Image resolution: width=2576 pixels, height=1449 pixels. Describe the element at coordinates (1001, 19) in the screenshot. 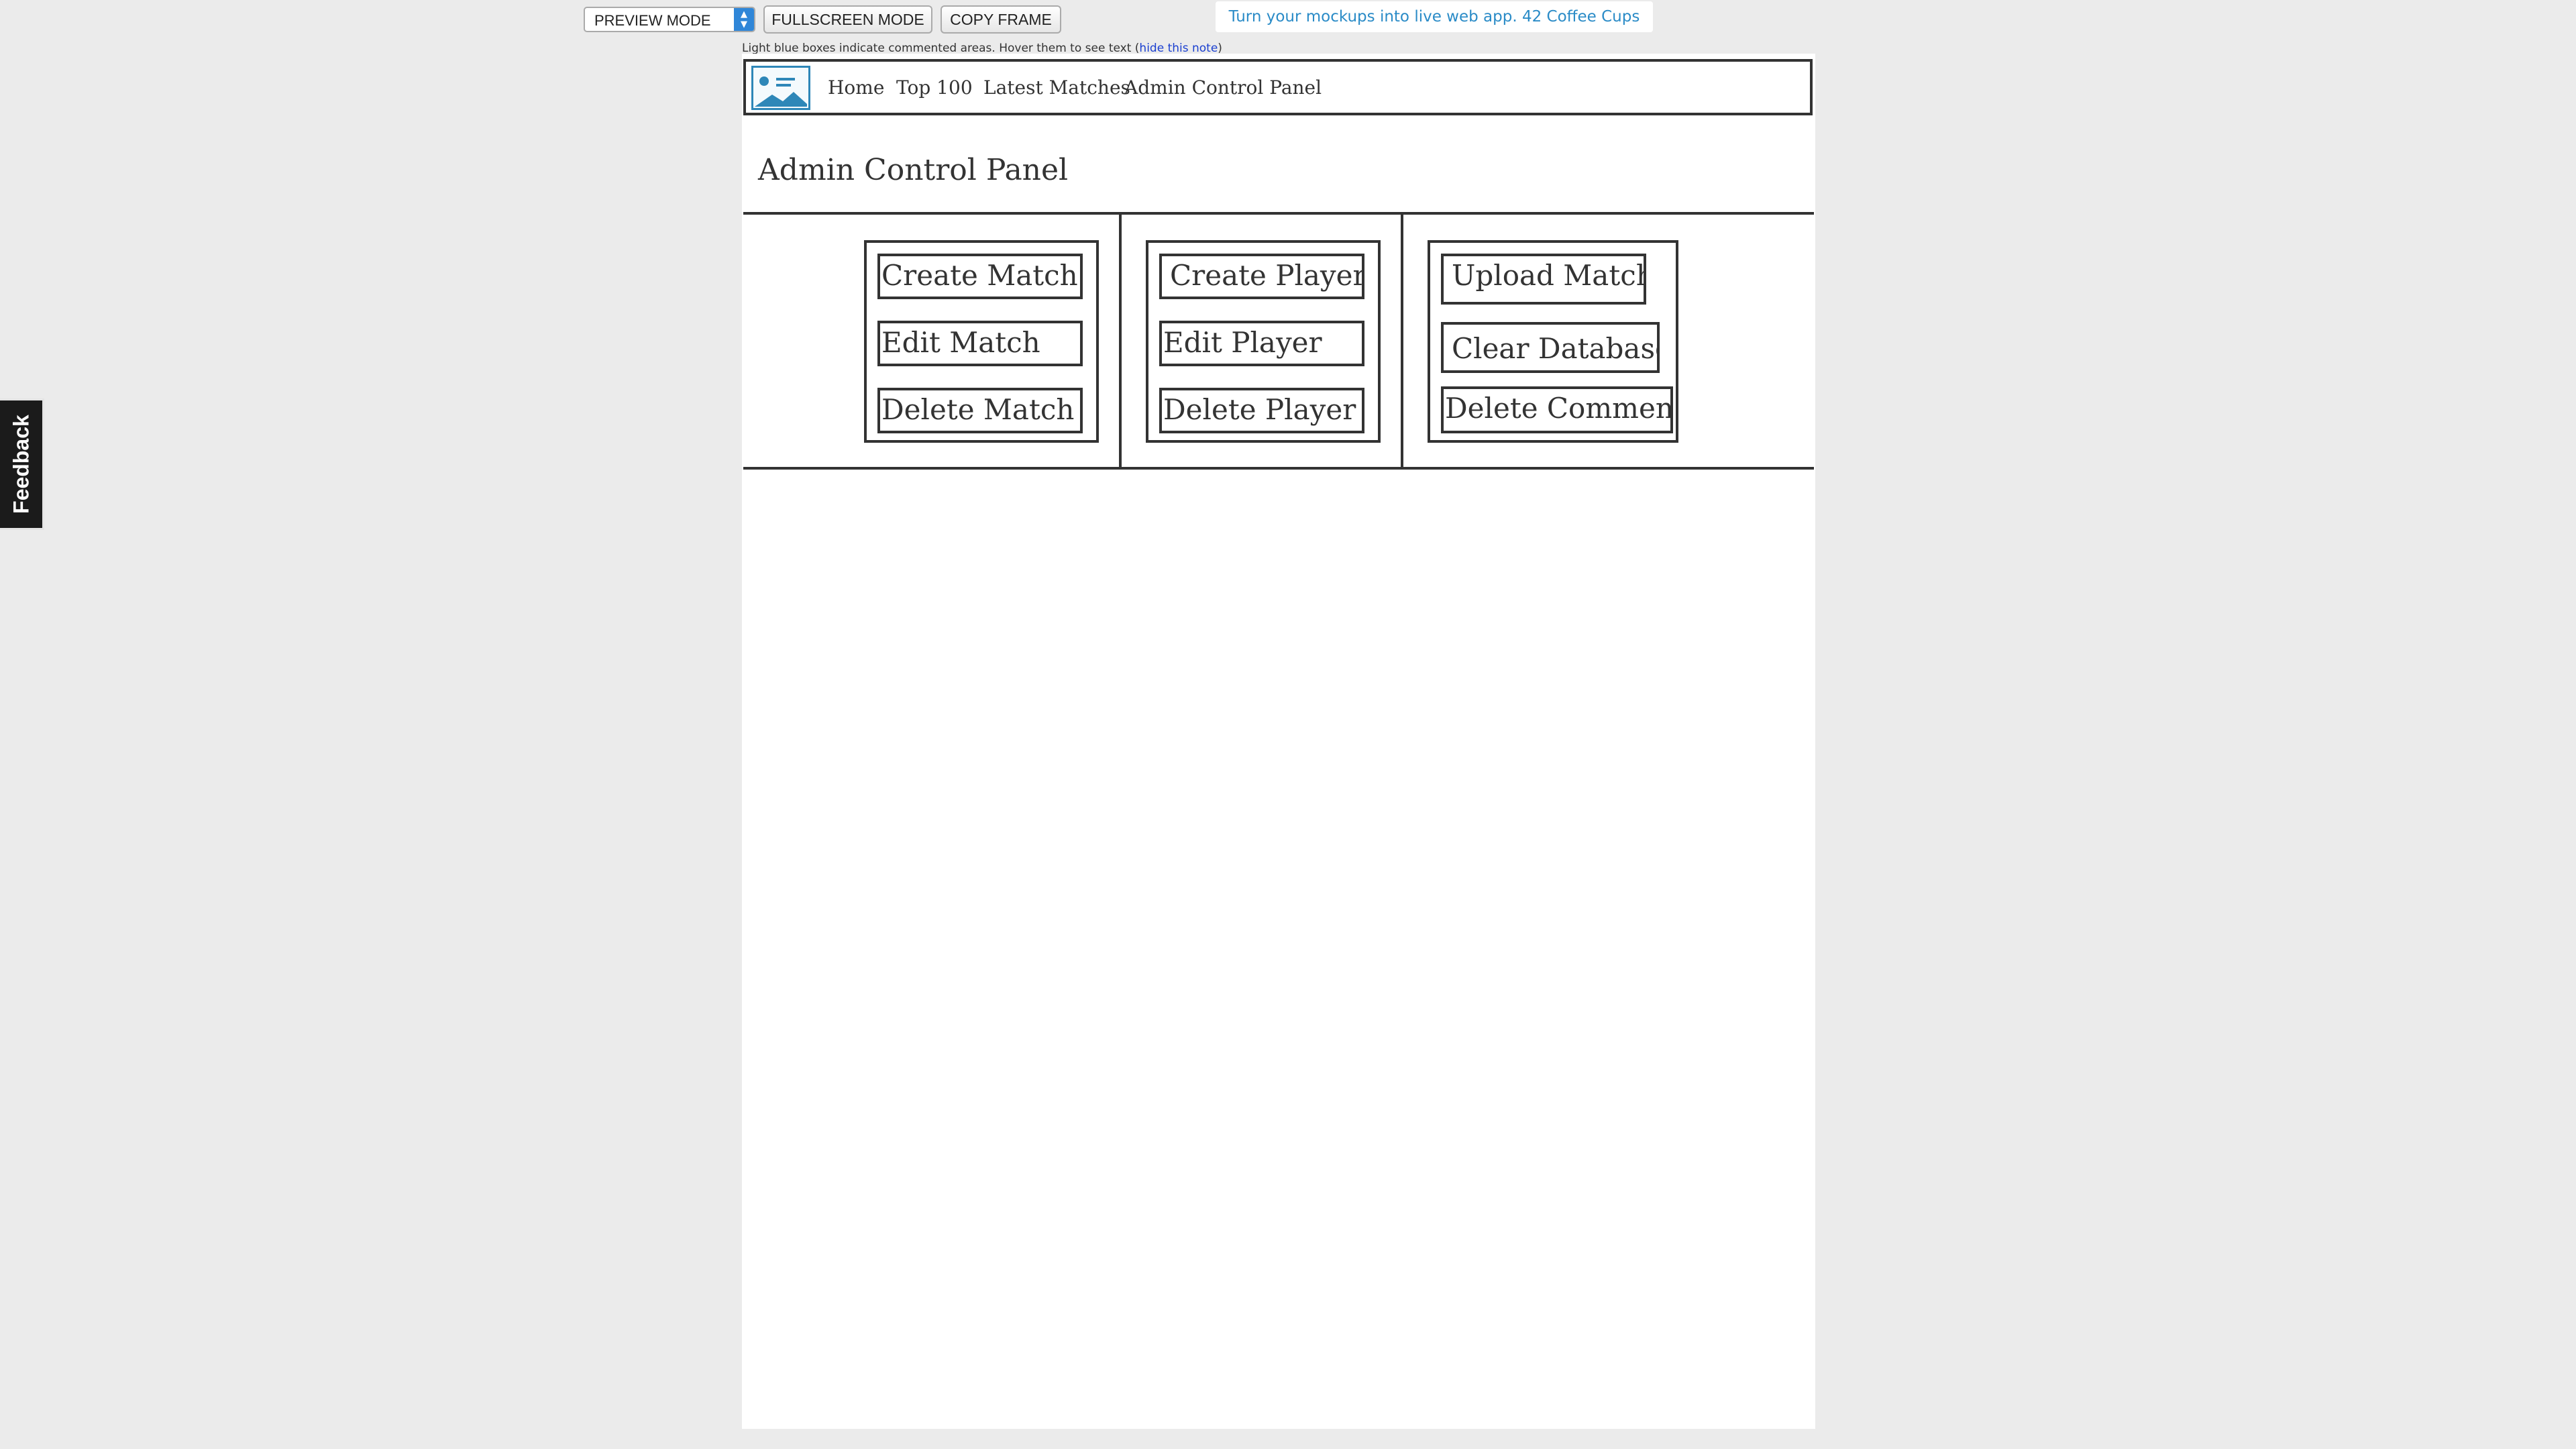

I see `copy-frame-button: COPY FRAME` at that location.